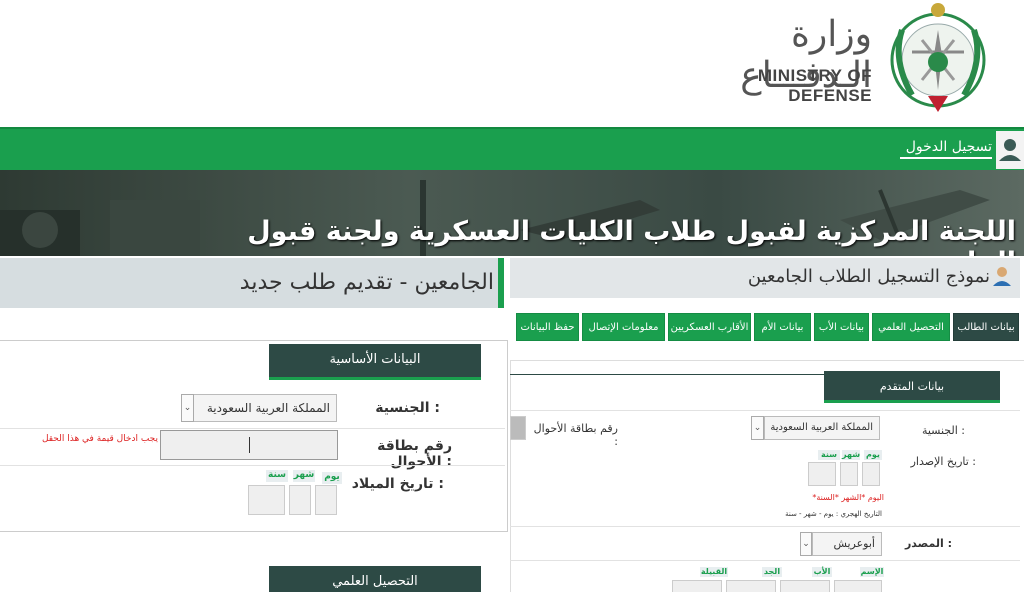  I want to click on top-nav-bar, so click(512, 148).